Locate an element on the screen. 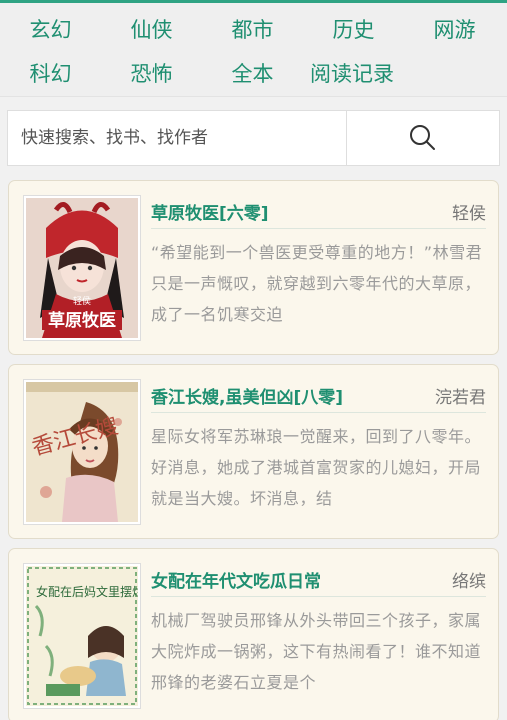 The width and height of the screenshot is (507, 720). search-bar is located at coordinates (253, 138).